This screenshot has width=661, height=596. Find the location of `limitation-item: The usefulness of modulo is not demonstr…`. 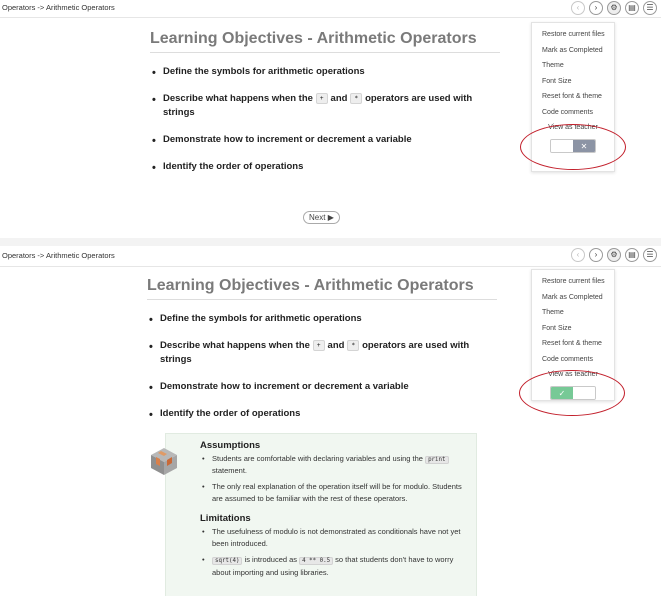

limitation-item: The usefulness of modulo is not demonstr… is located at coordinates (333, 538).